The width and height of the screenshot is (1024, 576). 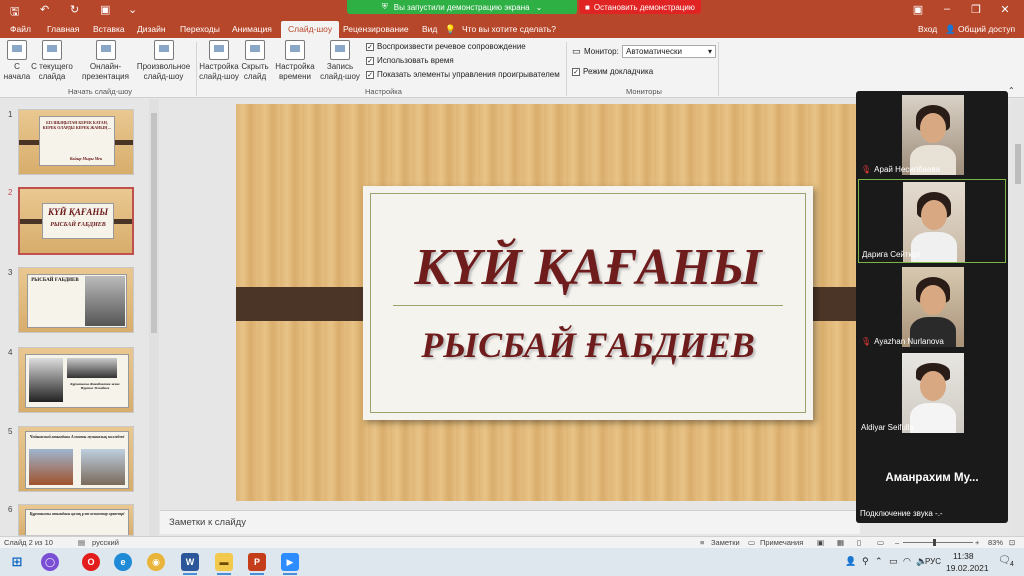 What do you see at coordinates (295, 50) in the screenshot?
I see `timer-icon` at bounding box center [295, 50].